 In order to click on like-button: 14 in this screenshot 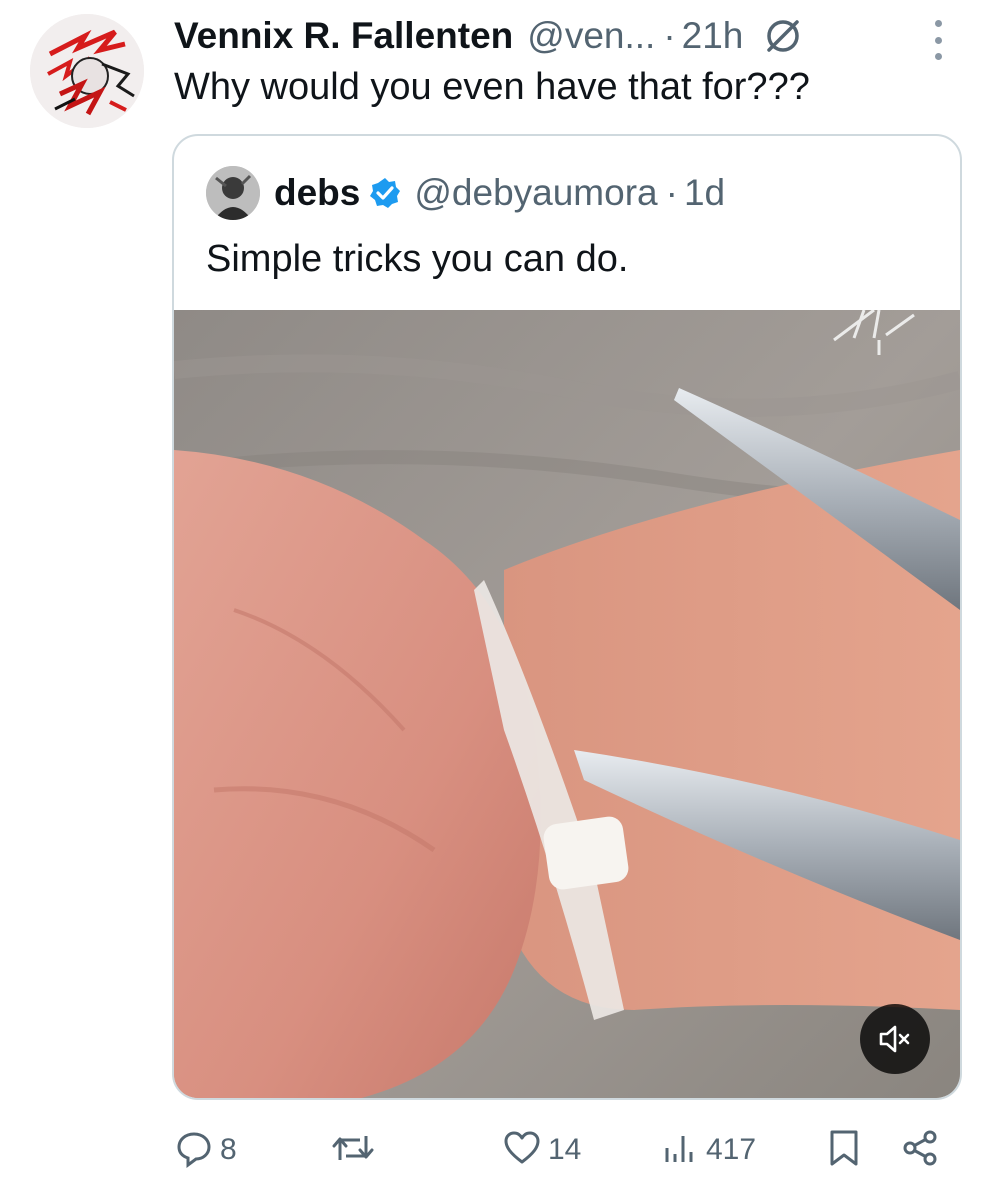, I will do `click(541, 1150)`.